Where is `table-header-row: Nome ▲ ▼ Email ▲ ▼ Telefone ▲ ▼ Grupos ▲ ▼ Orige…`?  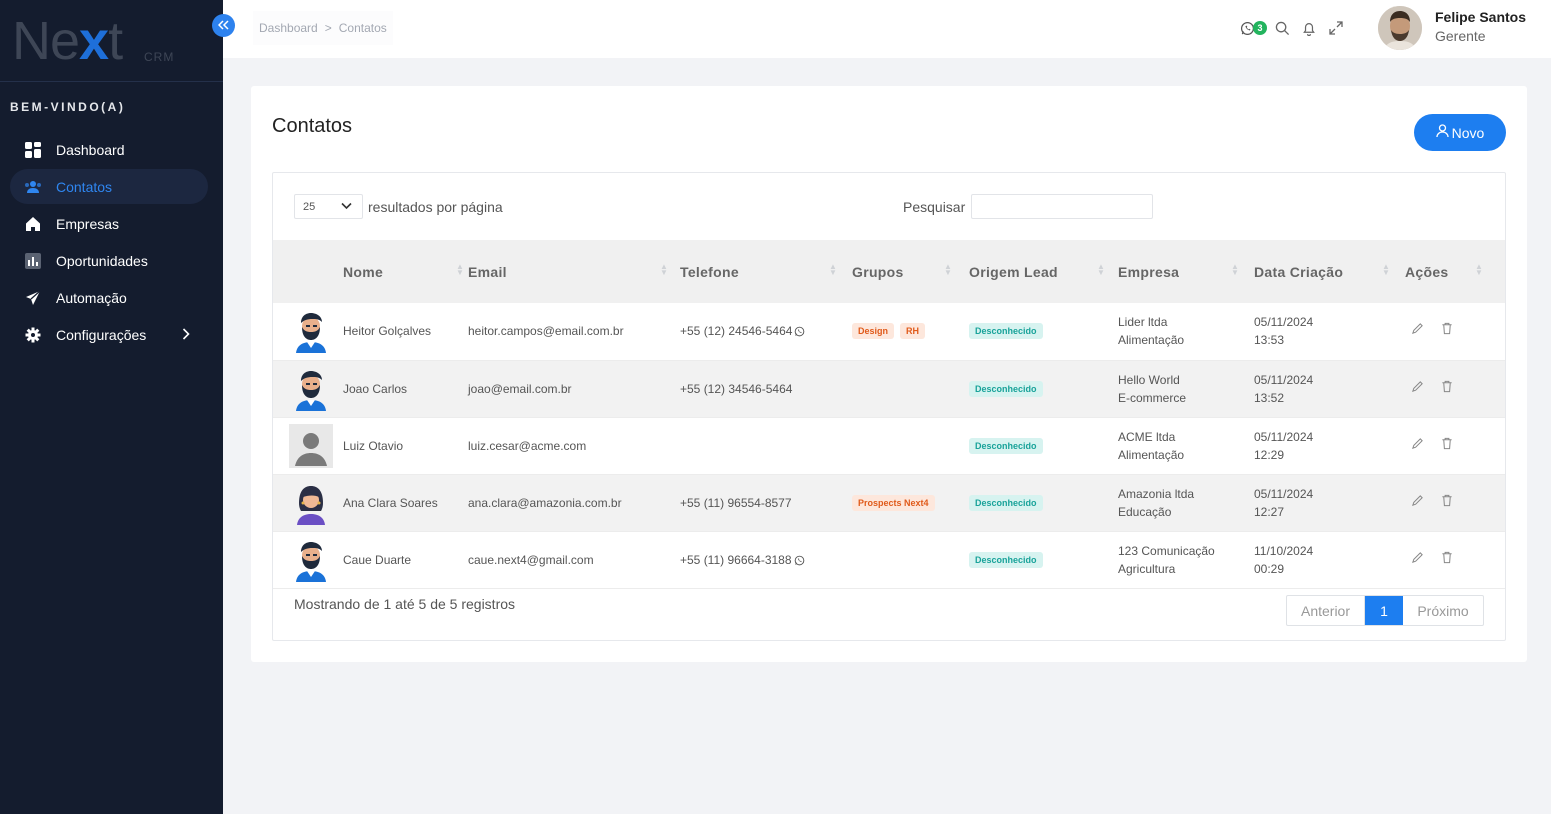
table-header-row: Nome ▲ ▼ Email ▲ ▼ Telefone ▲ ▼ Grupos ▲ ▼ Orige… is located at coordinates (889, 271).